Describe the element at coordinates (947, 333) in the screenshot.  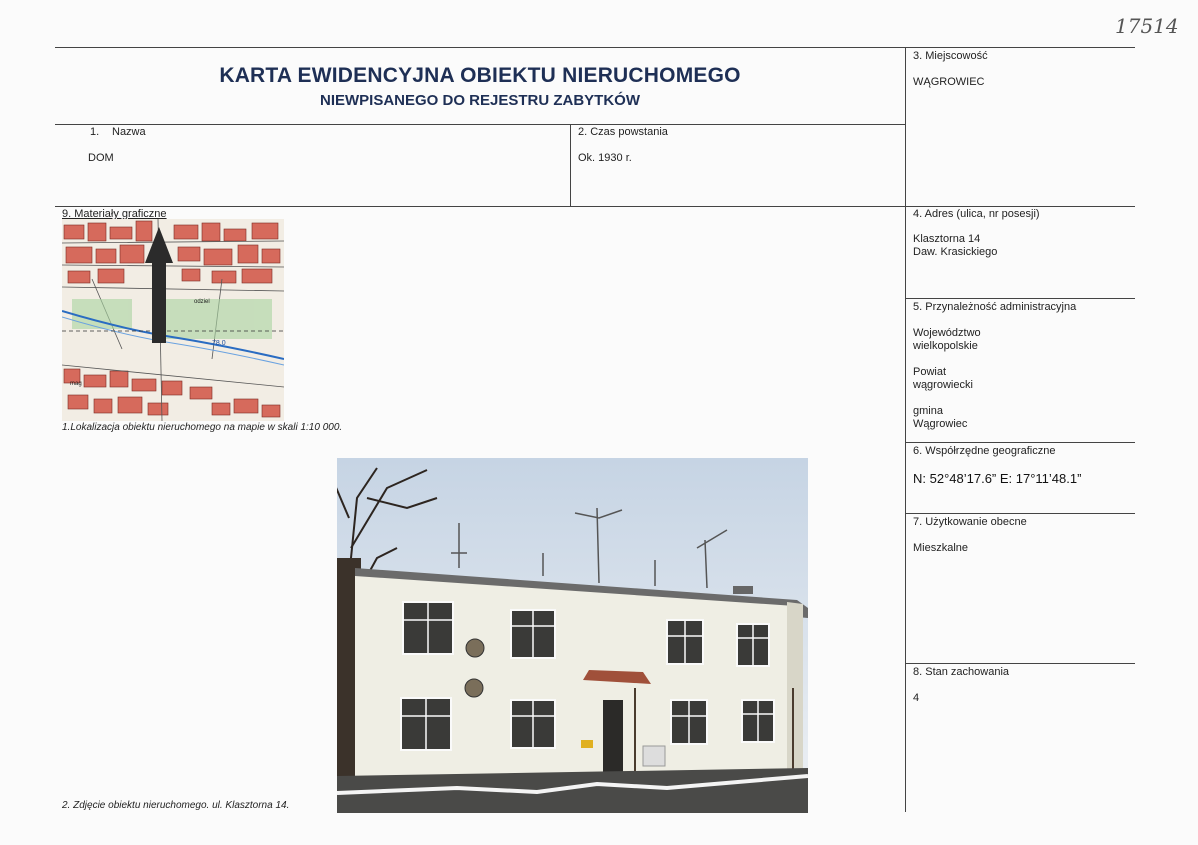
I see `woj-label: Województwo` at that location.